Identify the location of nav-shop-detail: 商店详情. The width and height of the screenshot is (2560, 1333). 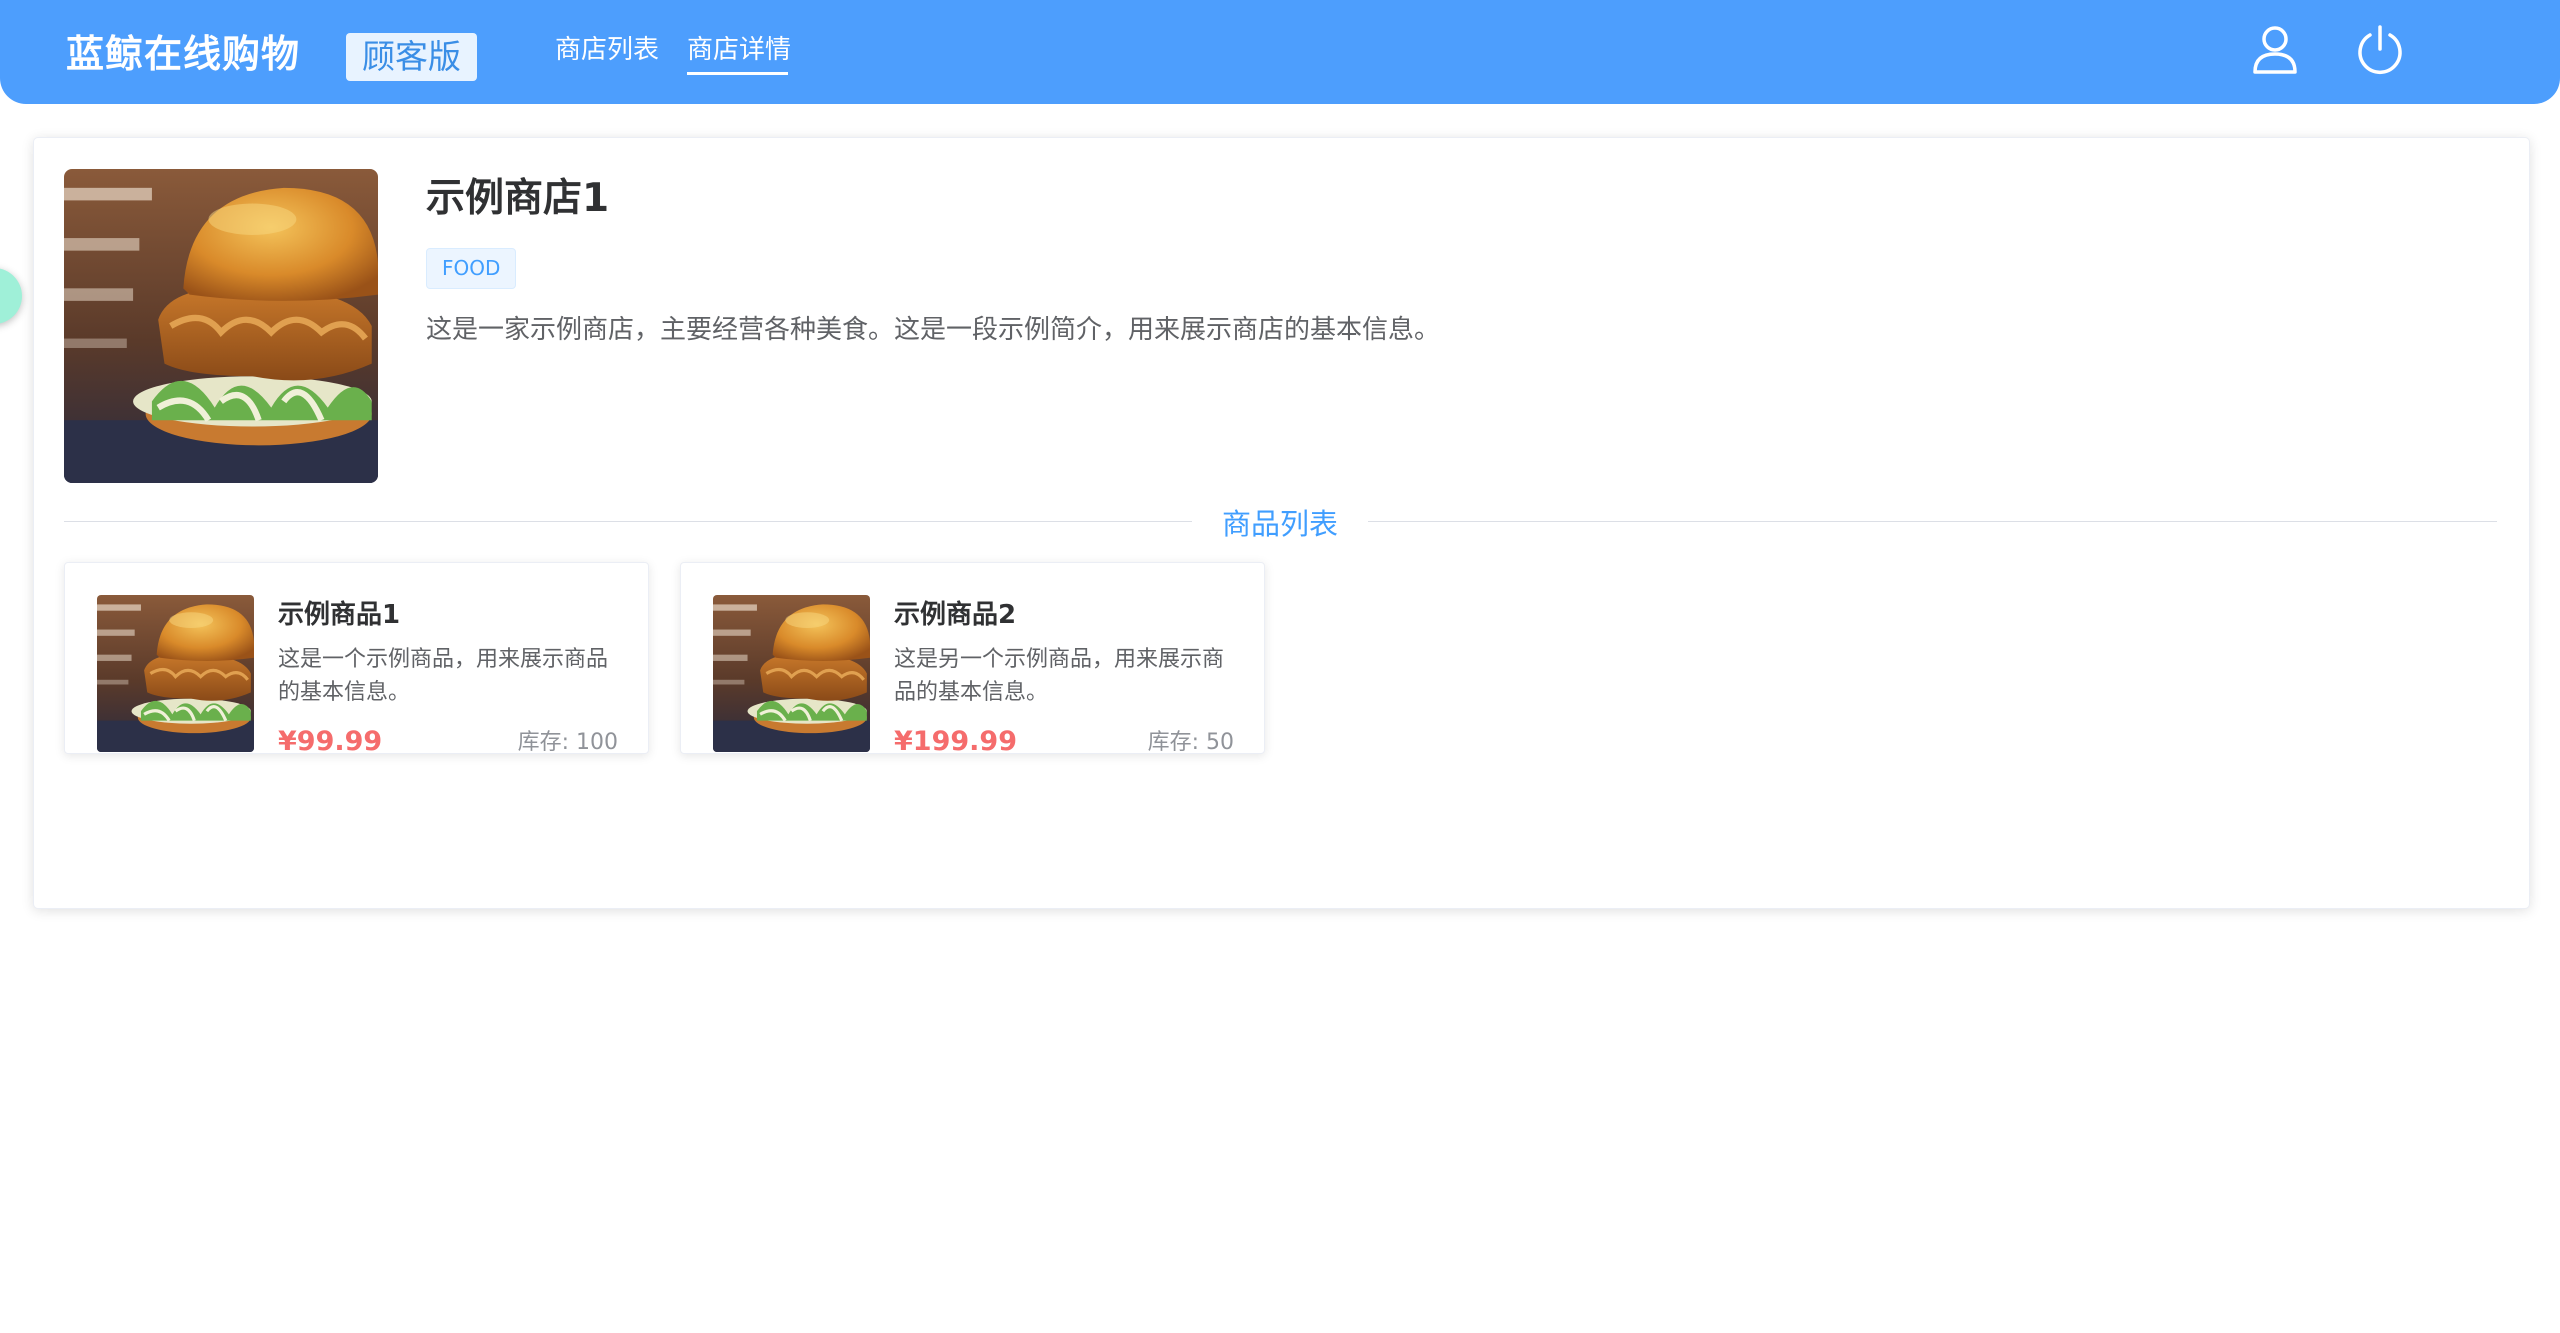
(739, 50).